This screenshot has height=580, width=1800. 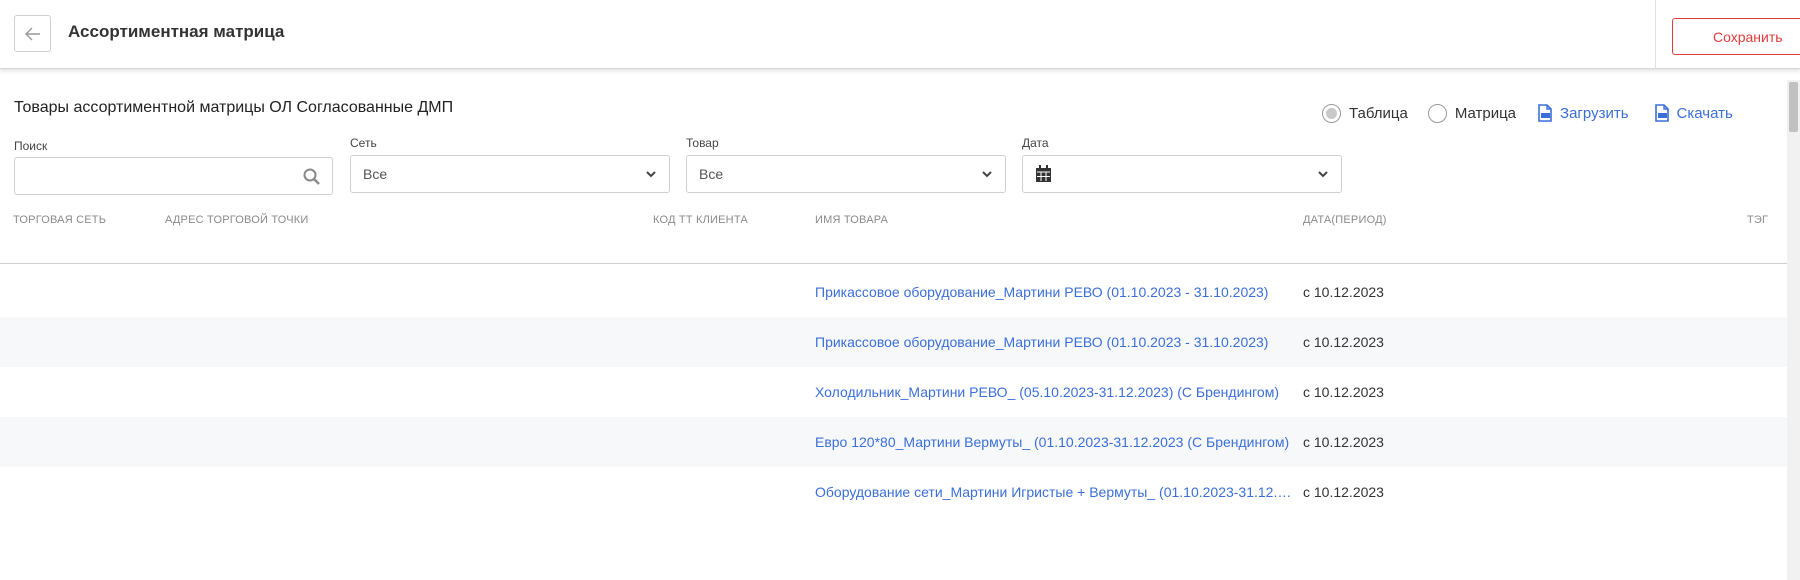 I want to click on file-upload-icon, so click(x=1545, y=113).